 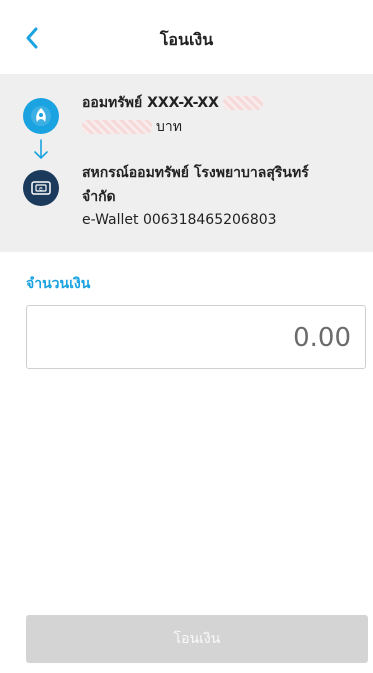 I want to click on top-bar: โอนเงิน, so click(x=186, y=38).